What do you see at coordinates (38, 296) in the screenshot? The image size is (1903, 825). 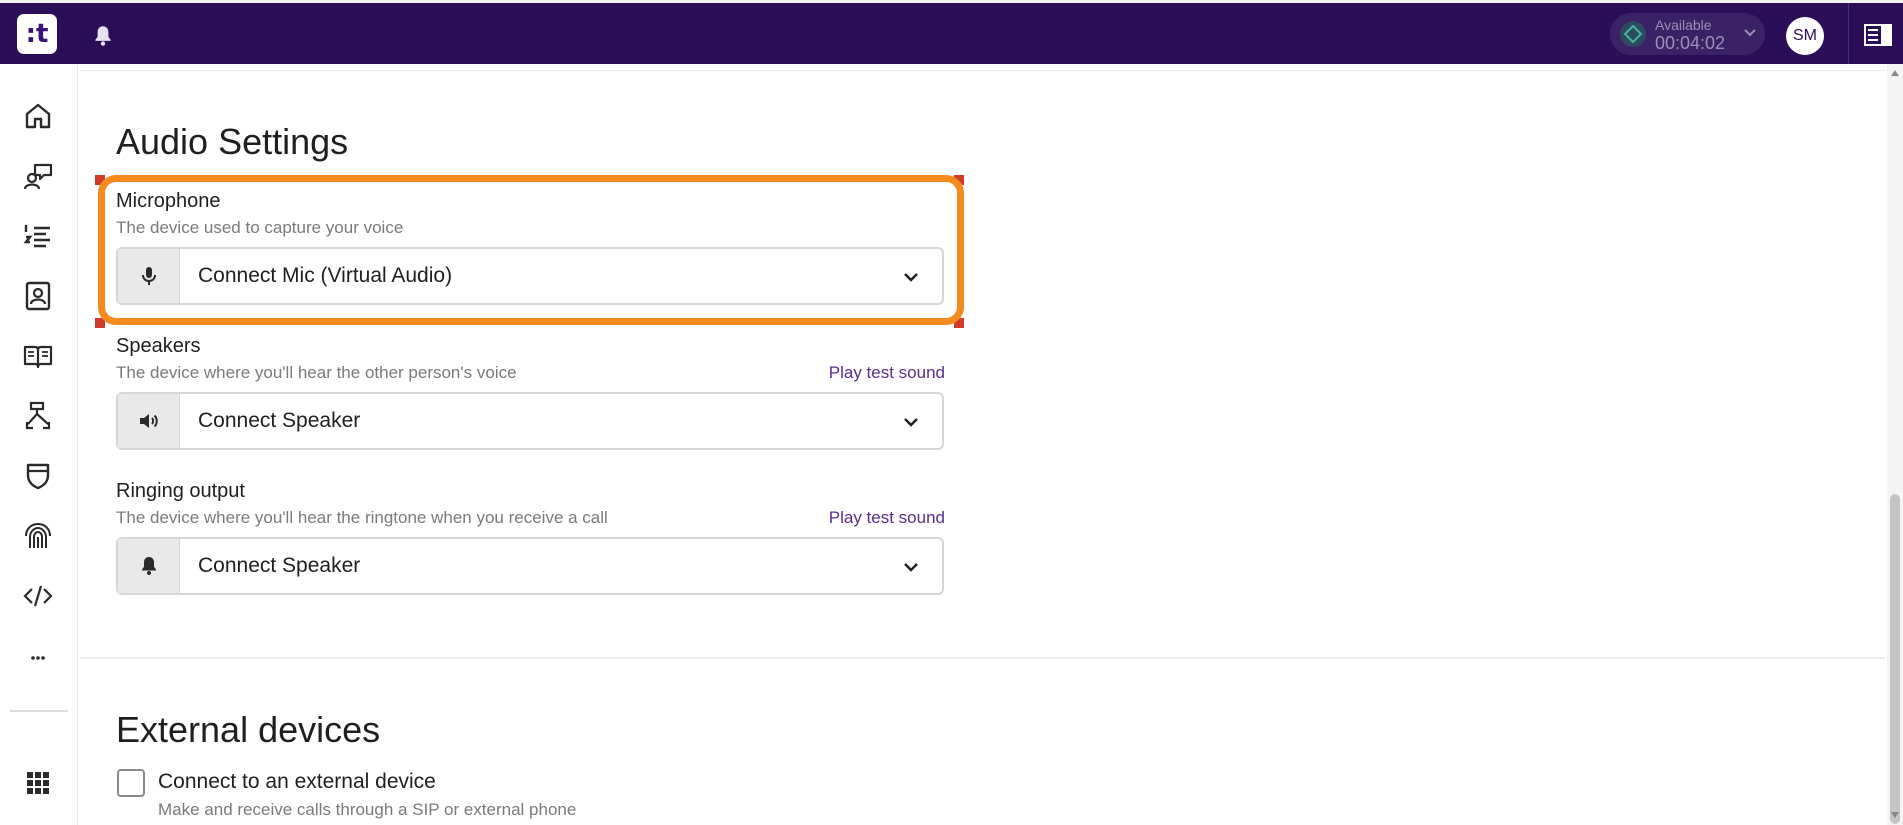 I see `contact-card-icon` at bounding box center [38, 296].